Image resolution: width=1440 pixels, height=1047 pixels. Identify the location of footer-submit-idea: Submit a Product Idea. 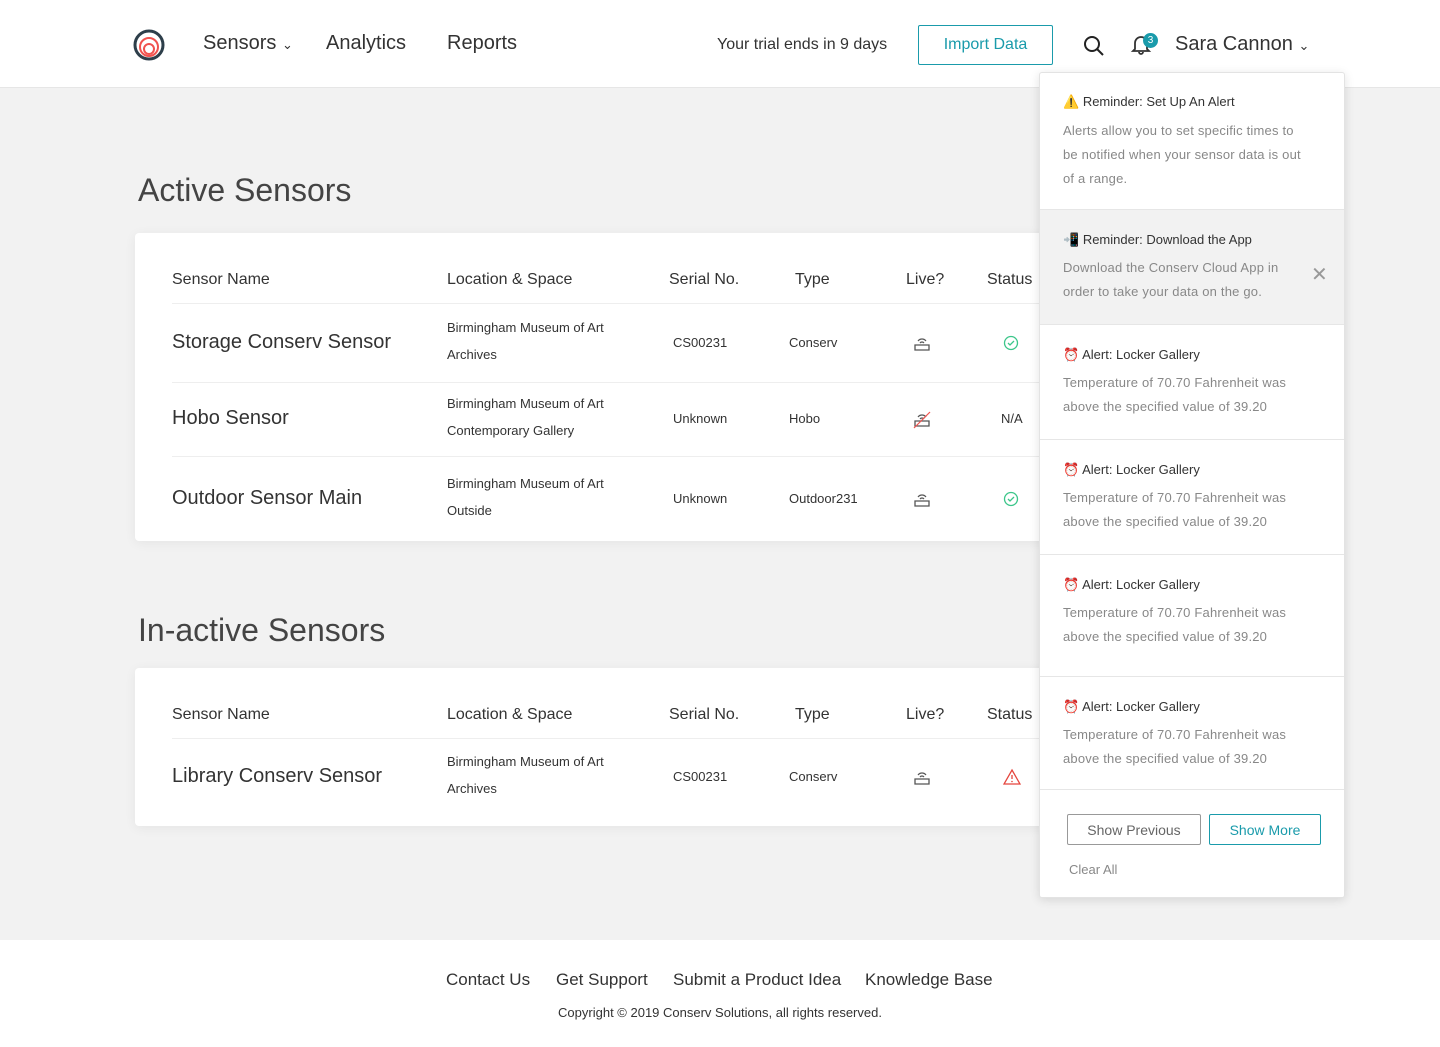
(757, 980).